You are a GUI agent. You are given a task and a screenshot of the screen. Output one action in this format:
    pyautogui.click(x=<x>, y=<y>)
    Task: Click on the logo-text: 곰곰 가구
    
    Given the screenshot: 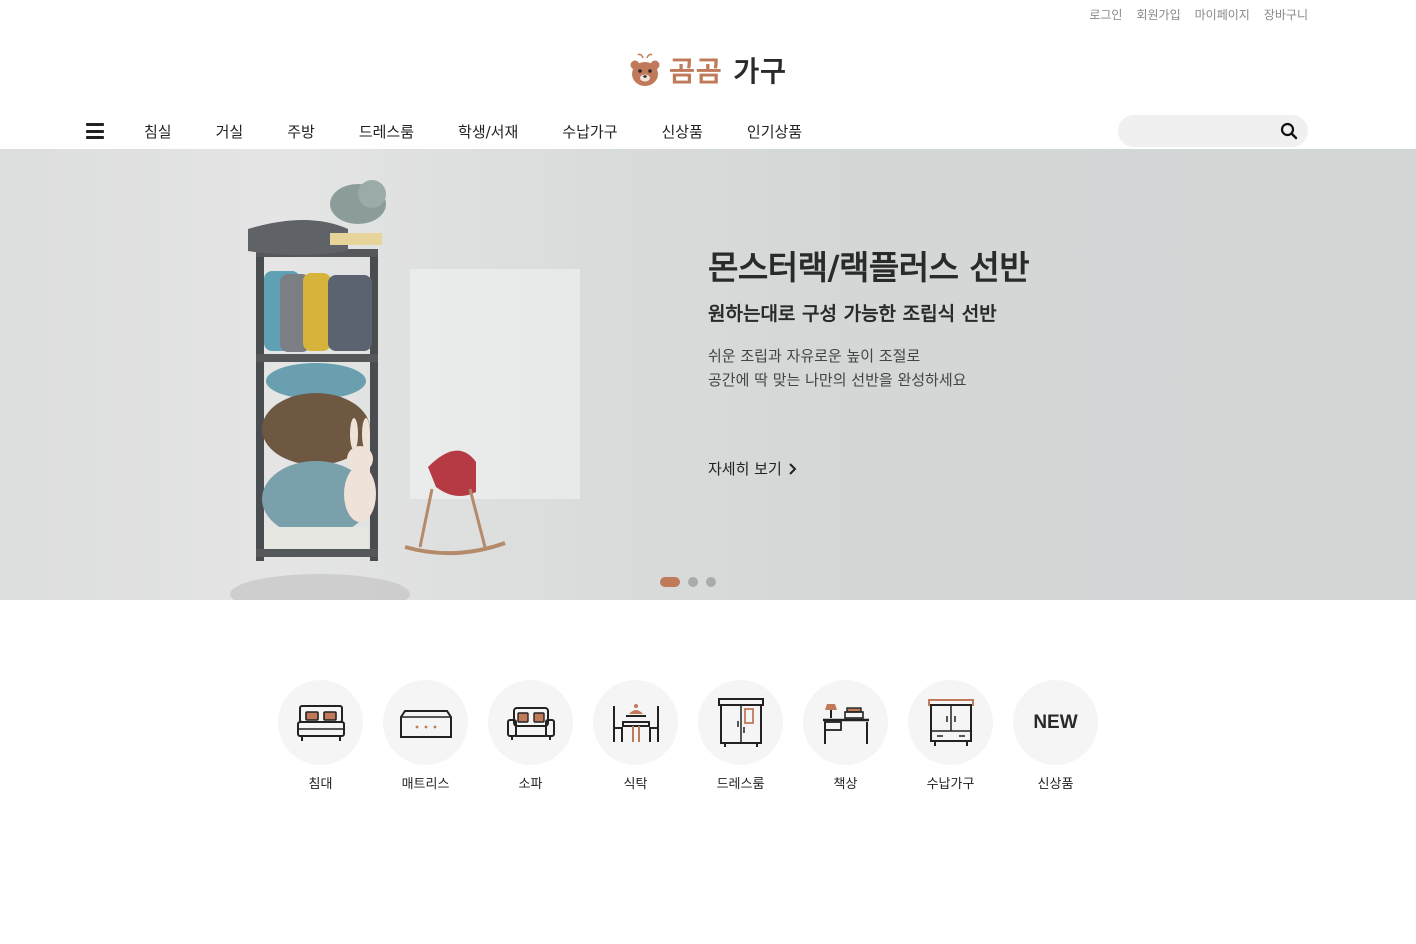 What is the action you would take?
    pyautogui.click(x=728, y=70)
    